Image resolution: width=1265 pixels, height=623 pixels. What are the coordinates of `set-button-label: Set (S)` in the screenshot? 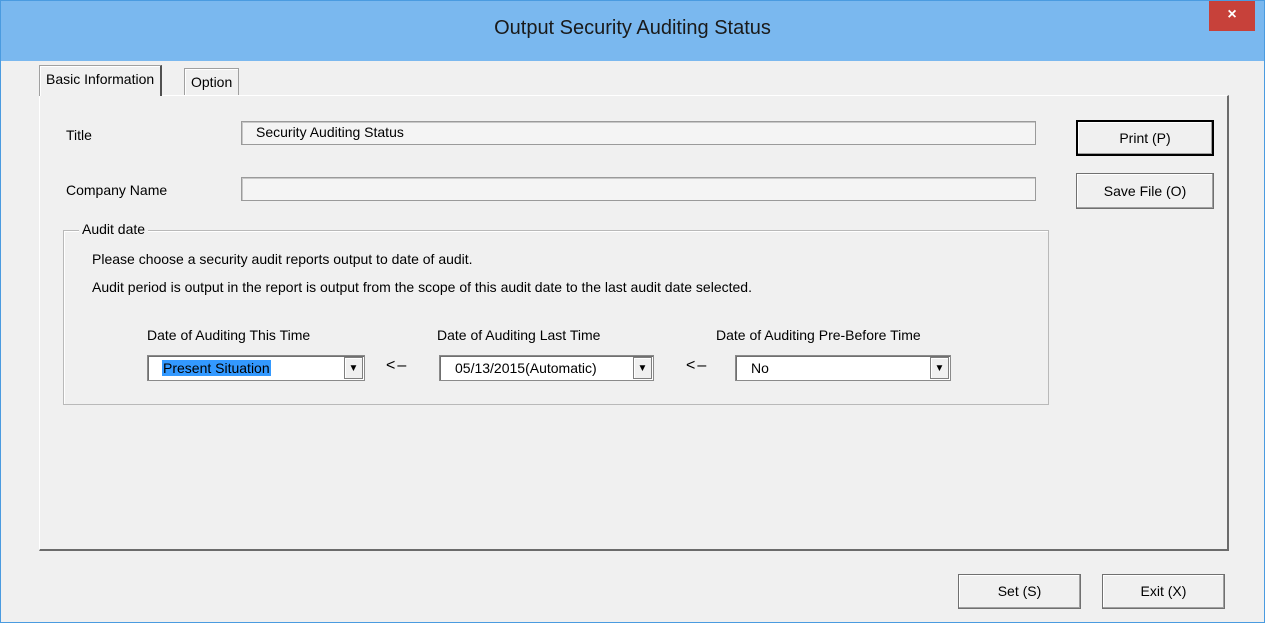 It's located at (1019, 591).